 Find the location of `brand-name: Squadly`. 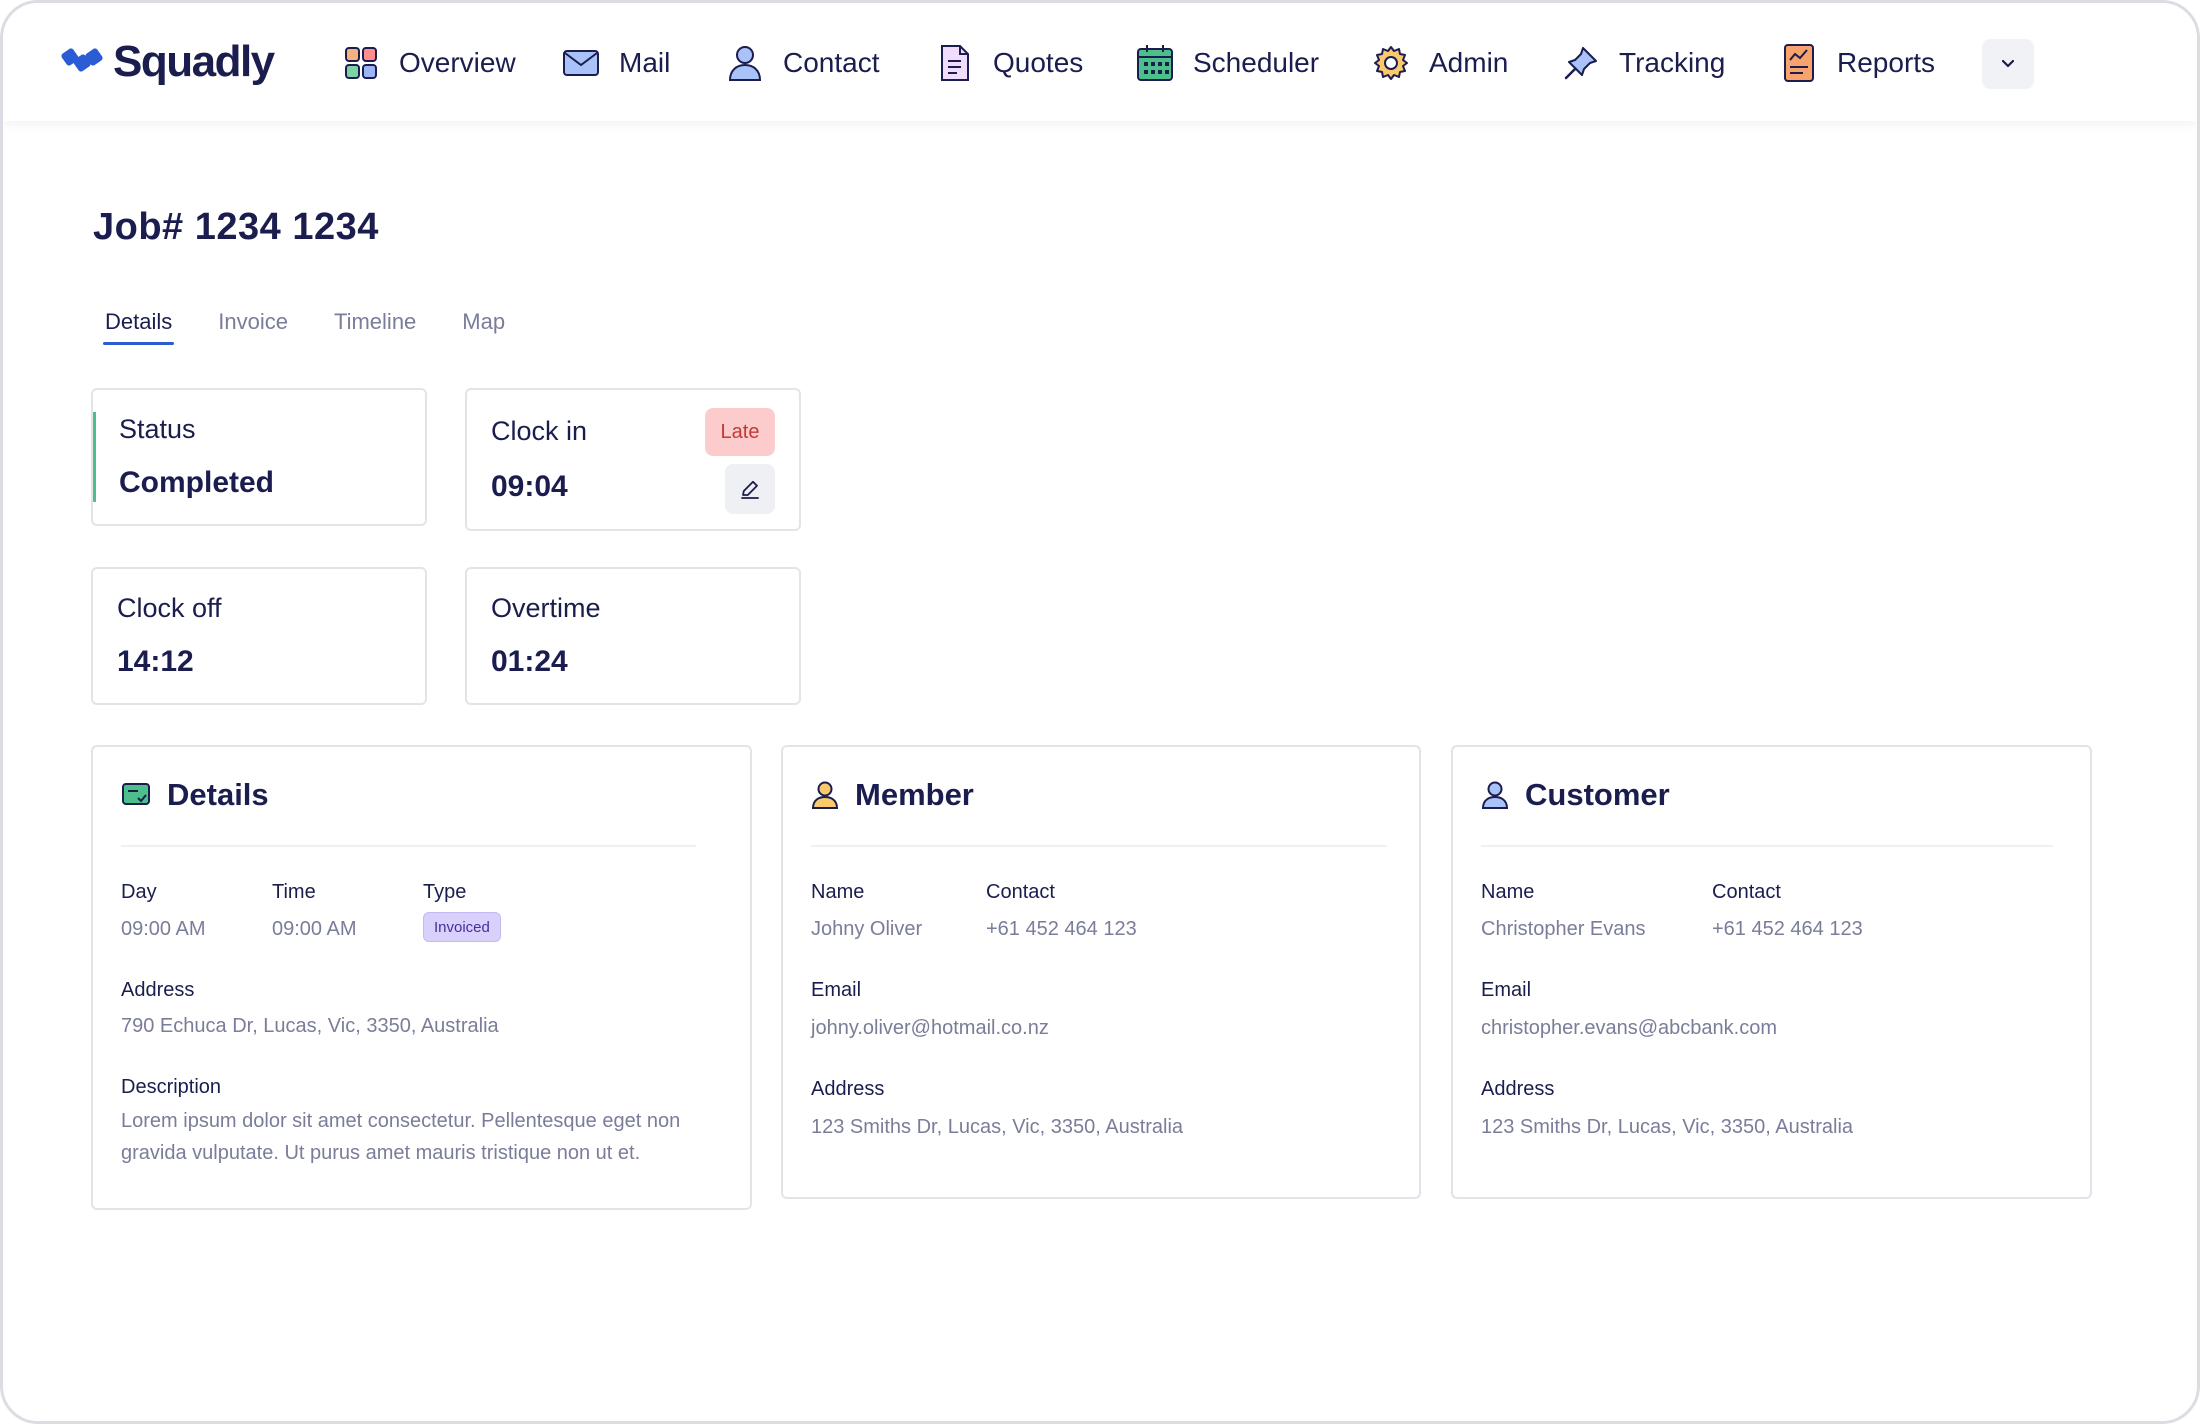

brand-name: Squadly is located at coordinates (194, 61).